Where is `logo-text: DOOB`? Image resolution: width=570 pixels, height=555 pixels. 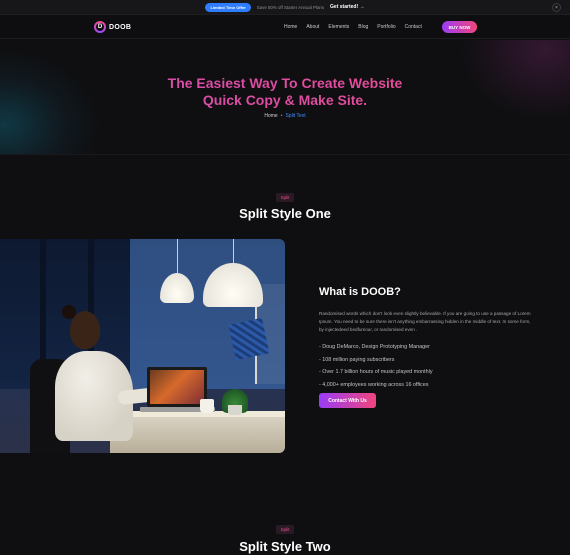 logo-text: DOOB is located at coordinates (120, 27).